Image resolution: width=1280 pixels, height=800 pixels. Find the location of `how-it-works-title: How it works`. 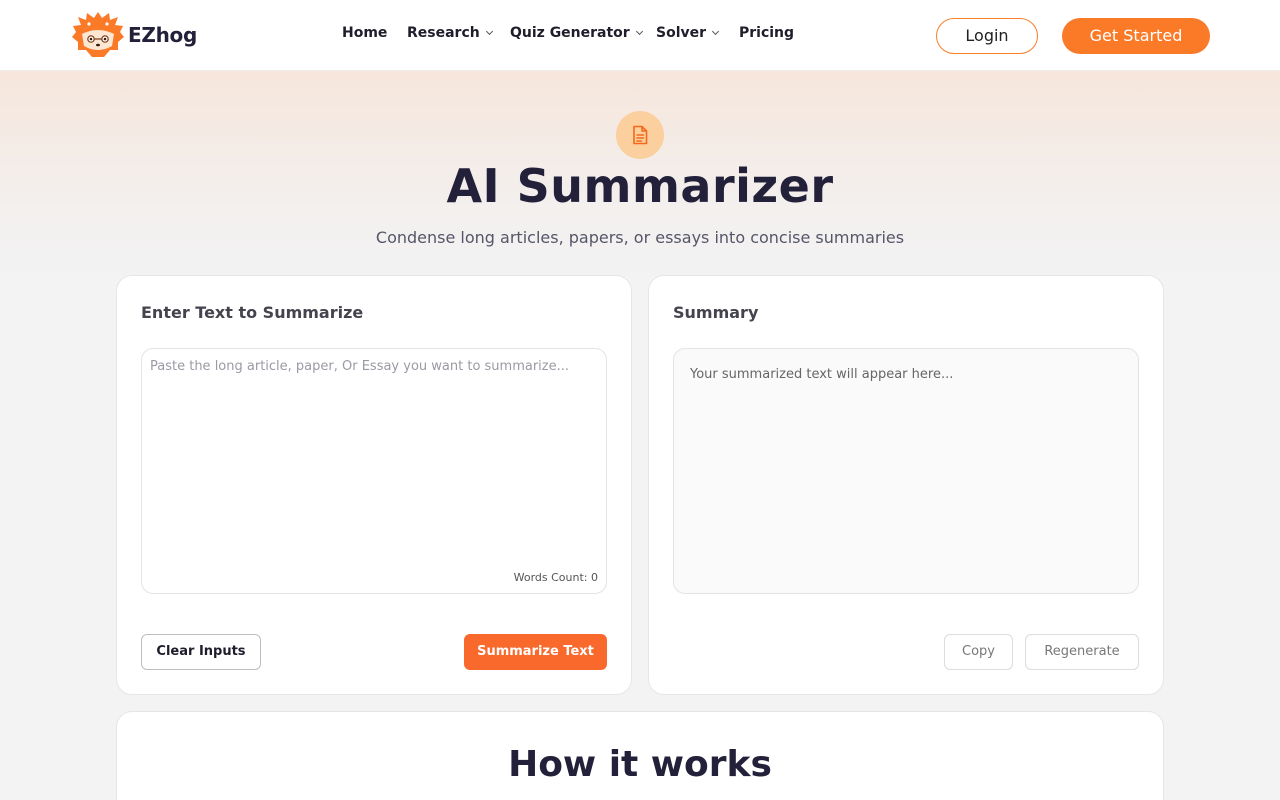

how-it-works-title: How it works is located at coordinates (640, 764).